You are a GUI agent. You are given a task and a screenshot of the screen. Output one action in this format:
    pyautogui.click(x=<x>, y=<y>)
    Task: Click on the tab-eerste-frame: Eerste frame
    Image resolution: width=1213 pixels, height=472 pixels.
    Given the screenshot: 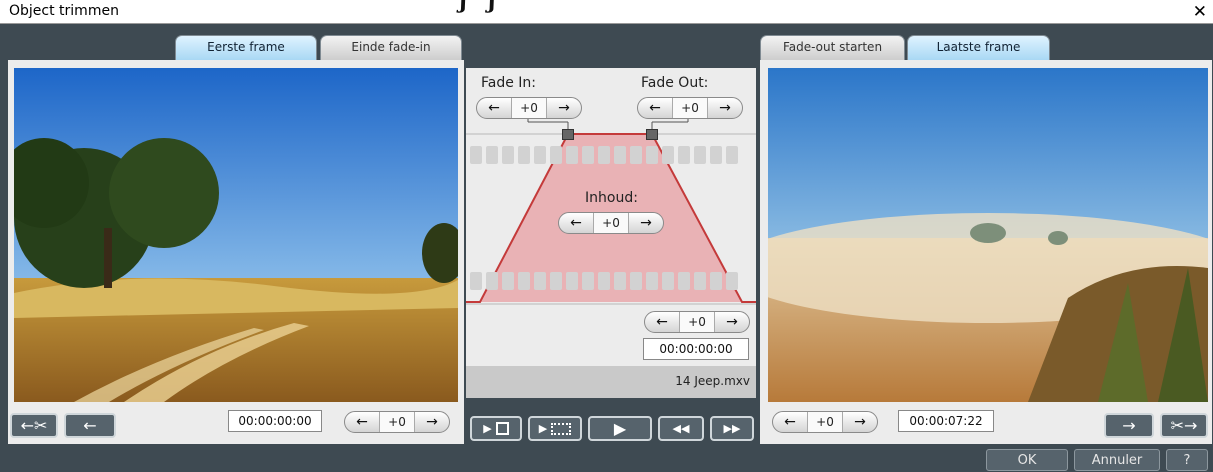 What is the action you would take?
    pyautogui.click(x=246, y=47)
    